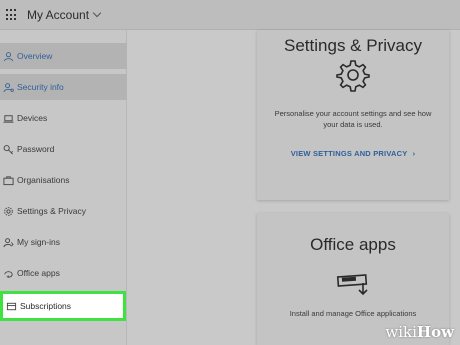  What do you see at coordinates (8, 180) in the screenshot?
I see `briefcase-icon` at bounding box center [8, 180].